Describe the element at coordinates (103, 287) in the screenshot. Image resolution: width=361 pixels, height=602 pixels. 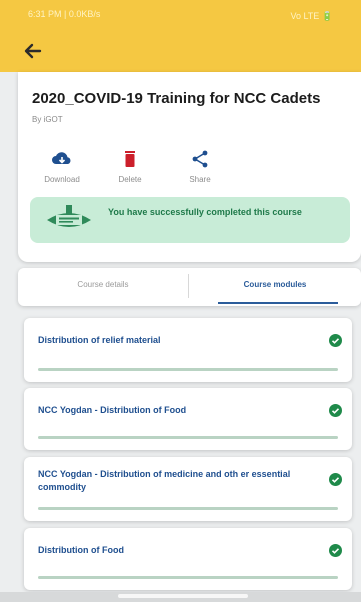
I see `tab-course-details: Course details` at that location.